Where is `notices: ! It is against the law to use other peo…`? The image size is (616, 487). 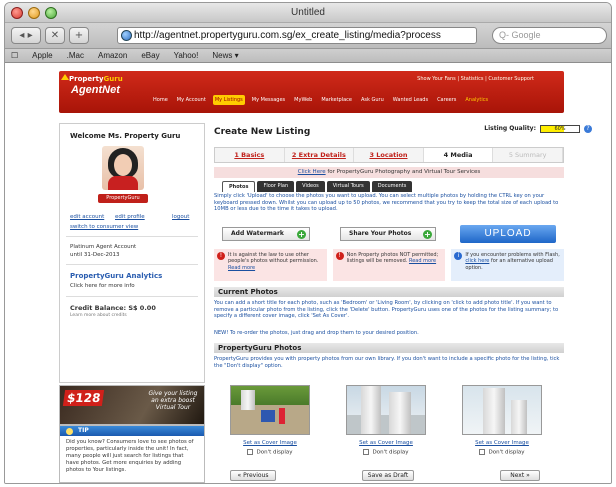
notices: ! It is against the law to use other peo… is located at coordinates (389, 265).